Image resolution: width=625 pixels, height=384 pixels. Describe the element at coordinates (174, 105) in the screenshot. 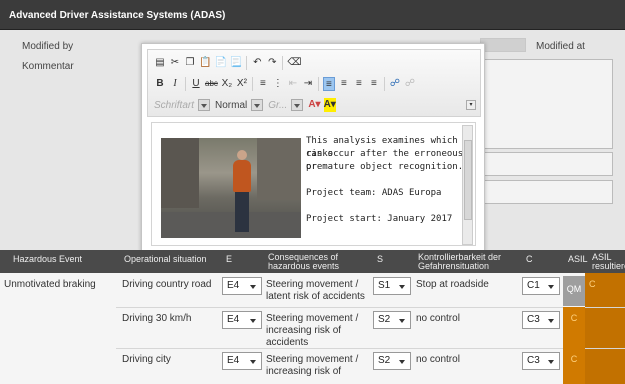

I see `font-family-value: Schriftart` at that location.